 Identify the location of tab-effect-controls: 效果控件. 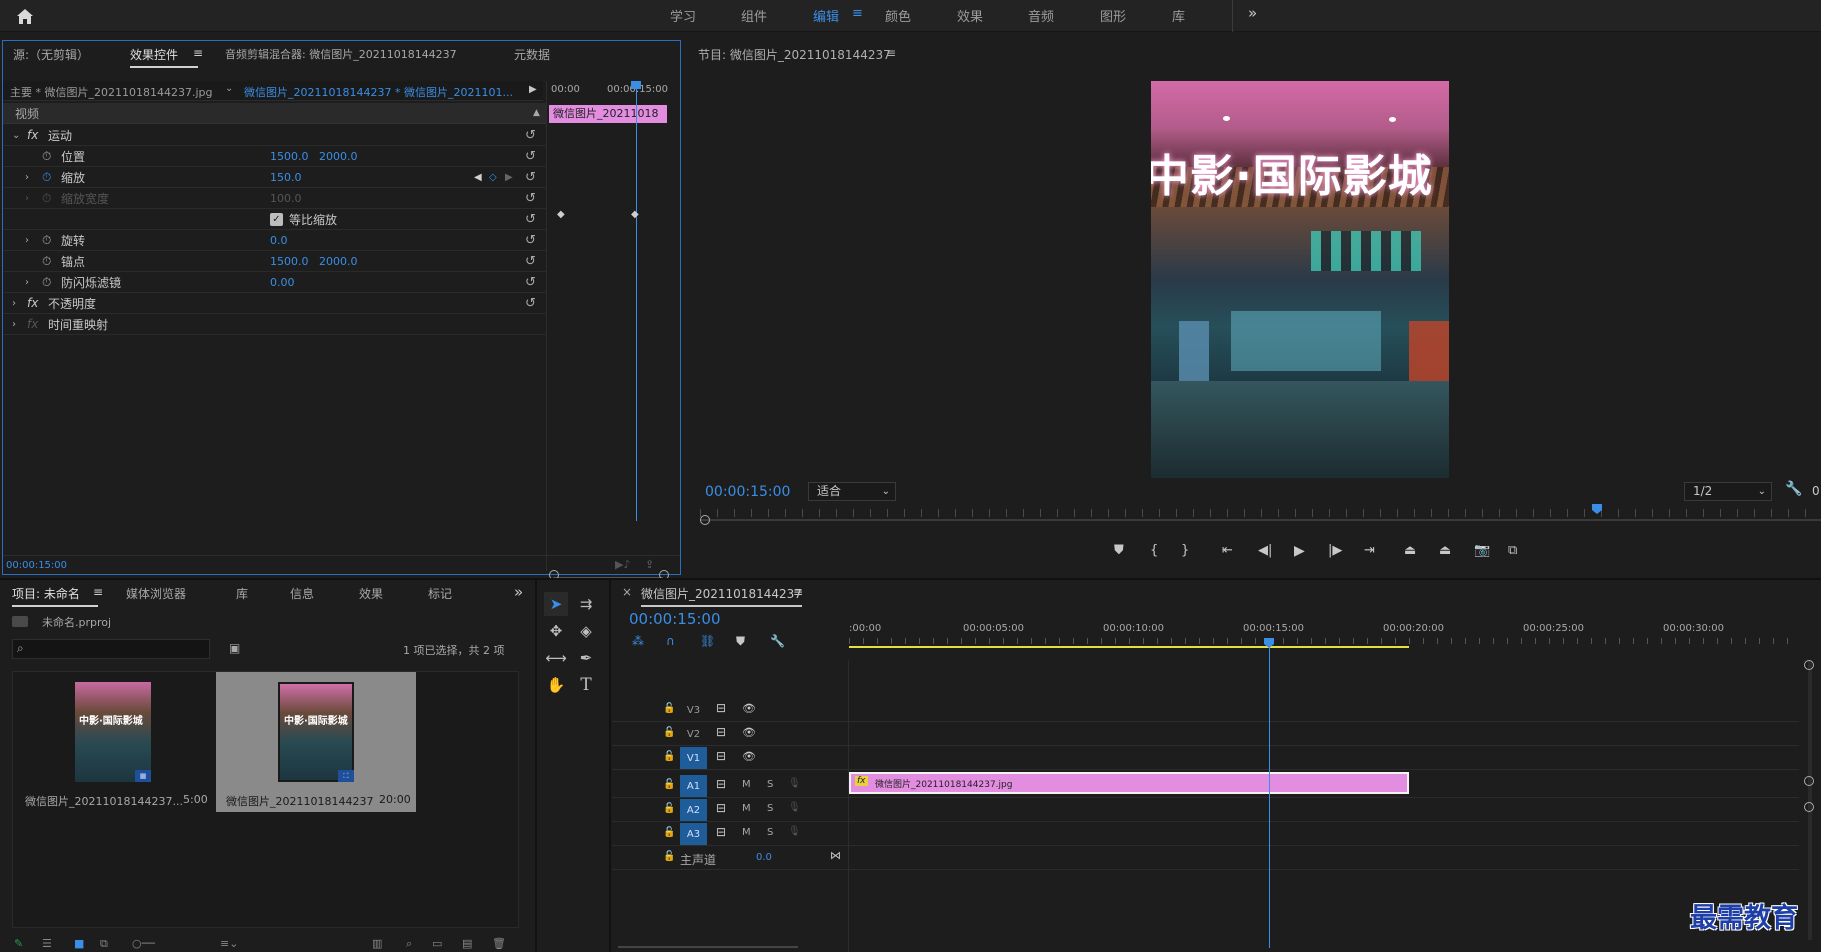
(164, 57).